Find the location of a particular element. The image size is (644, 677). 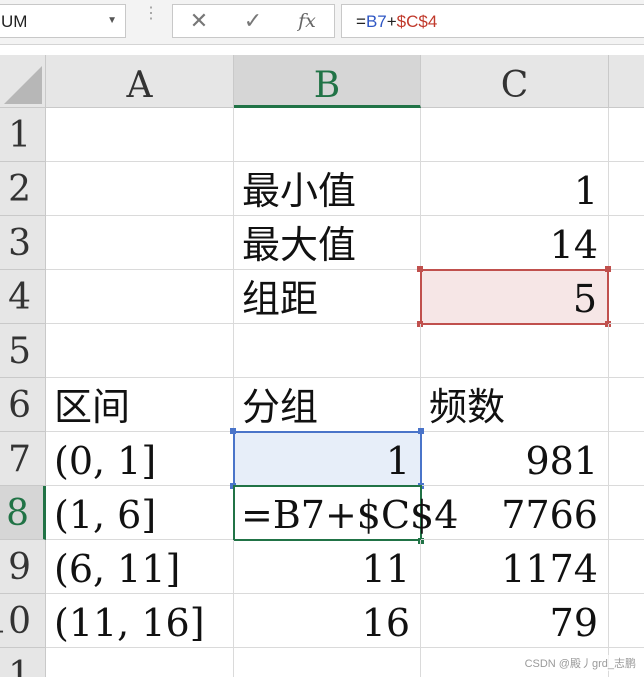

column-header-a: A is located at coordinates (140, 81).